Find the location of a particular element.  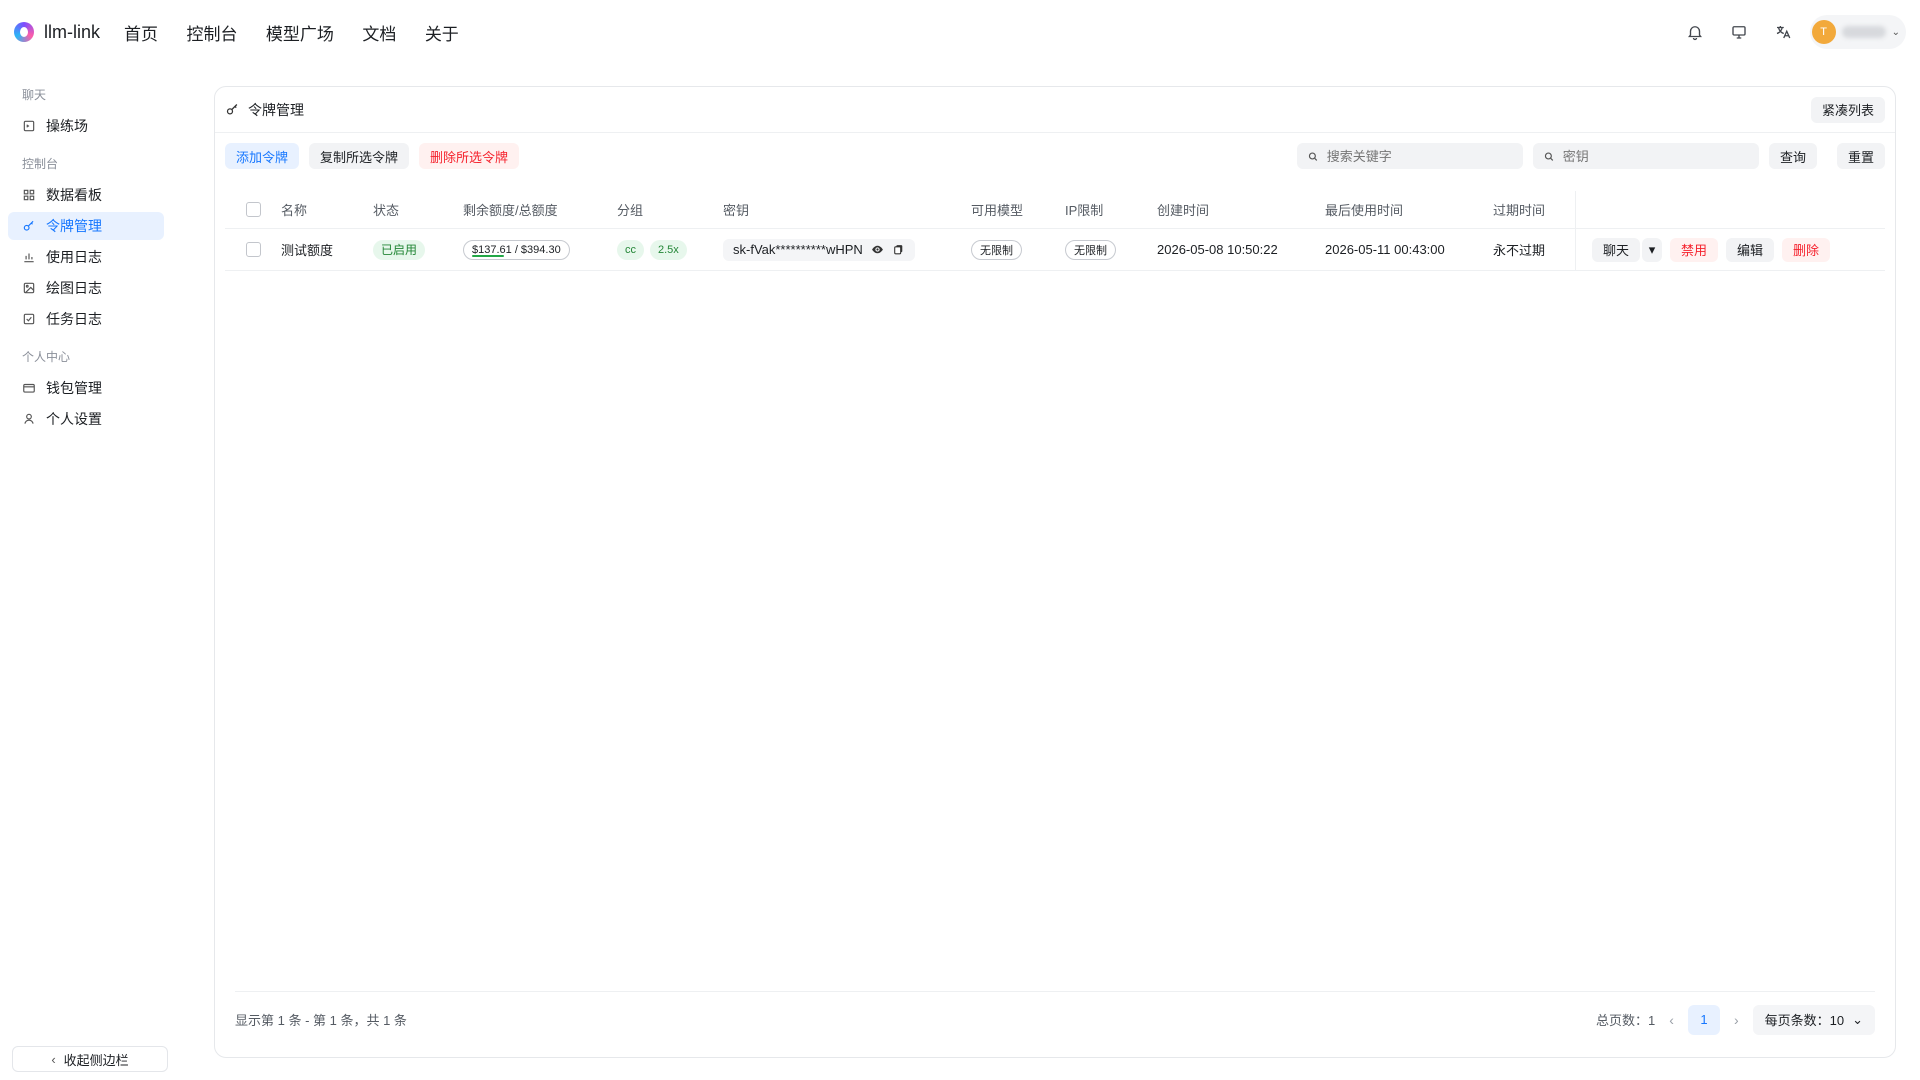

chat-button: 聊天 is located at coordinates (1616, 249).